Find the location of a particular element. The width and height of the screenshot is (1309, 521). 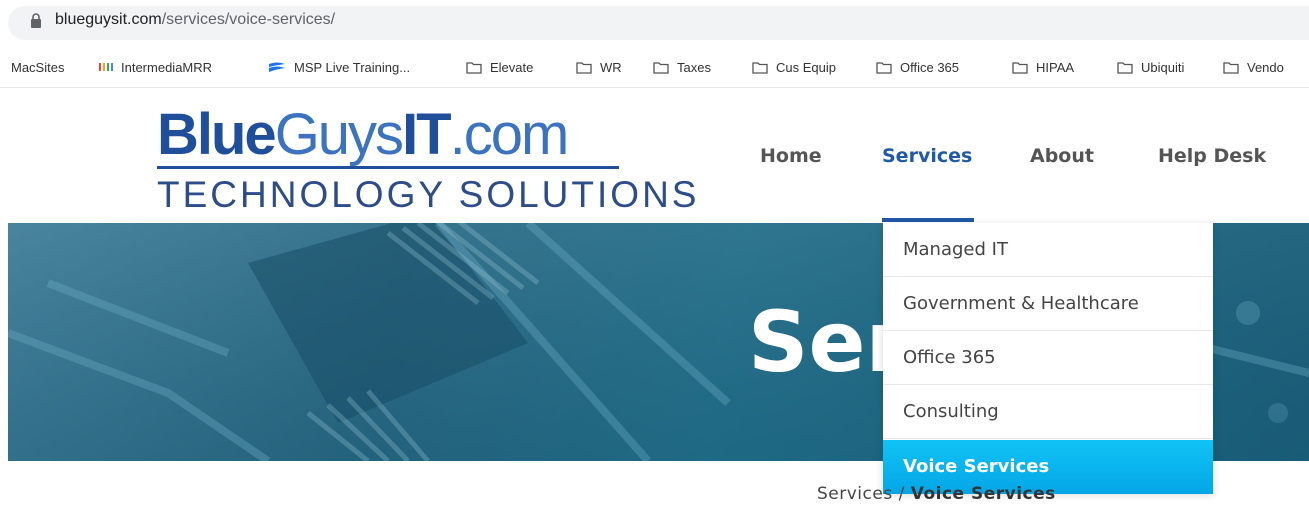

nav-about: About is located at coordinates (1062, 156).